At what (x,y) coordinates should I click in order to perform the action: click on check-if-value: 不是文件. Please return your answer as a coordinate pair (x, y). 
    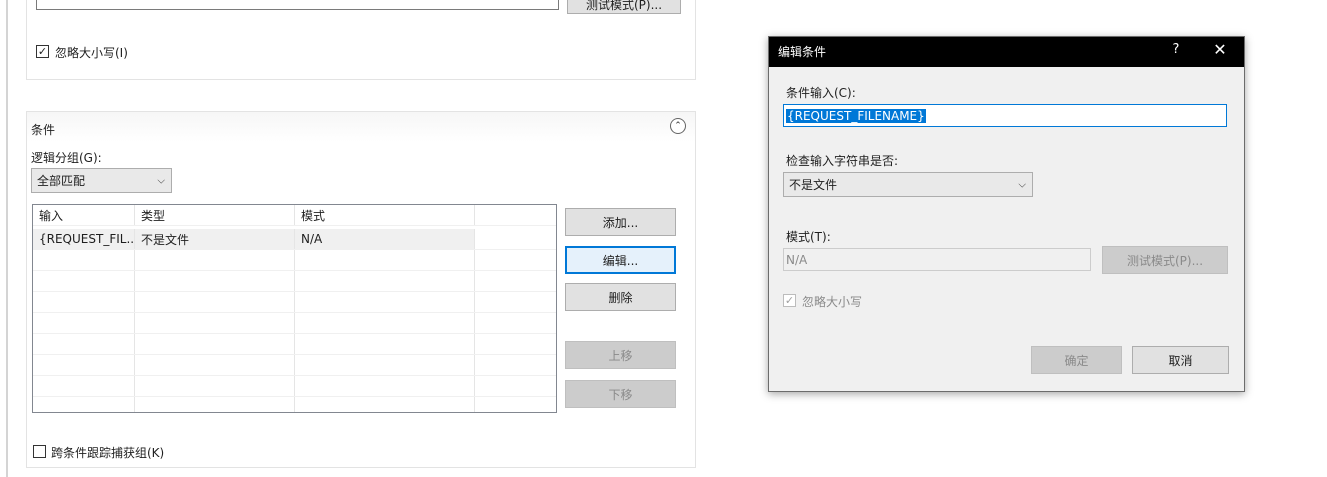
    Looking at the image, I should click on (813, 185).